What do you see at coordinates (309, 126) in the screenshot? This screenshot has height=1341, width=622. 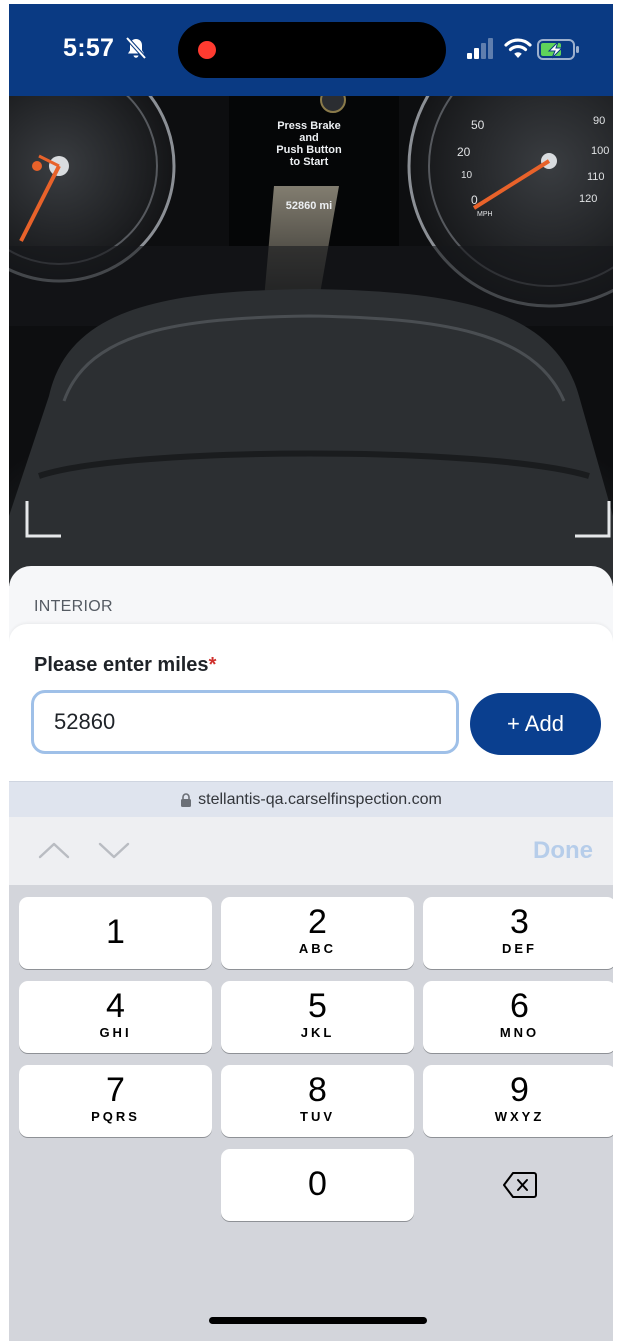 I see `cluster-message-line: Press Brake` at bounding box center [309, 126].